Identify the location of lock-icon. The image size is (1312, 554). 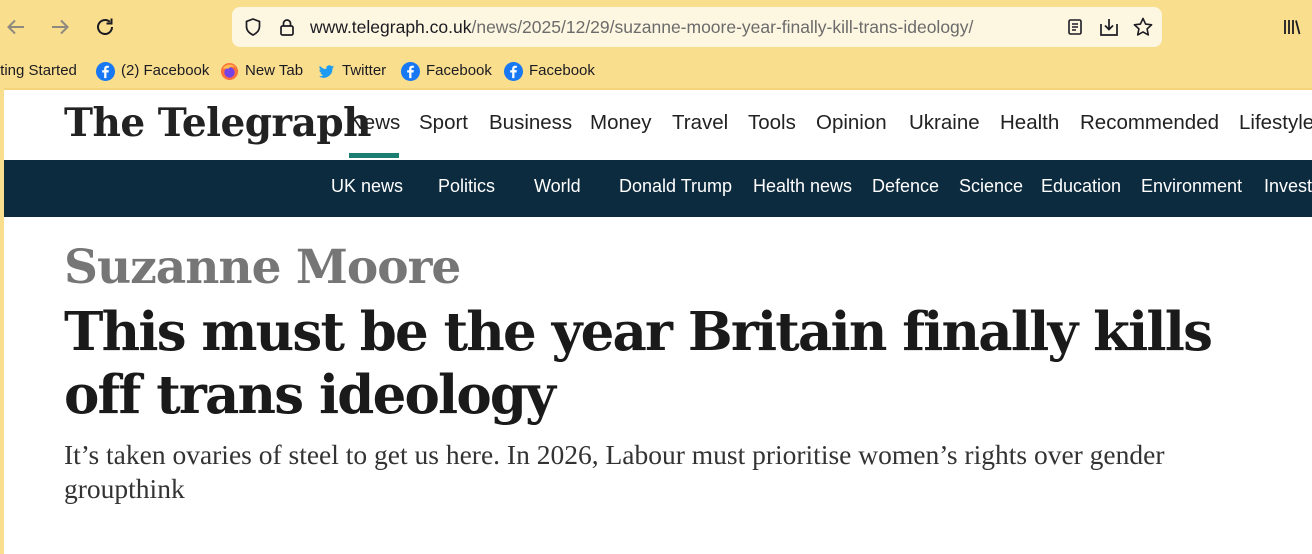
(287, 27).